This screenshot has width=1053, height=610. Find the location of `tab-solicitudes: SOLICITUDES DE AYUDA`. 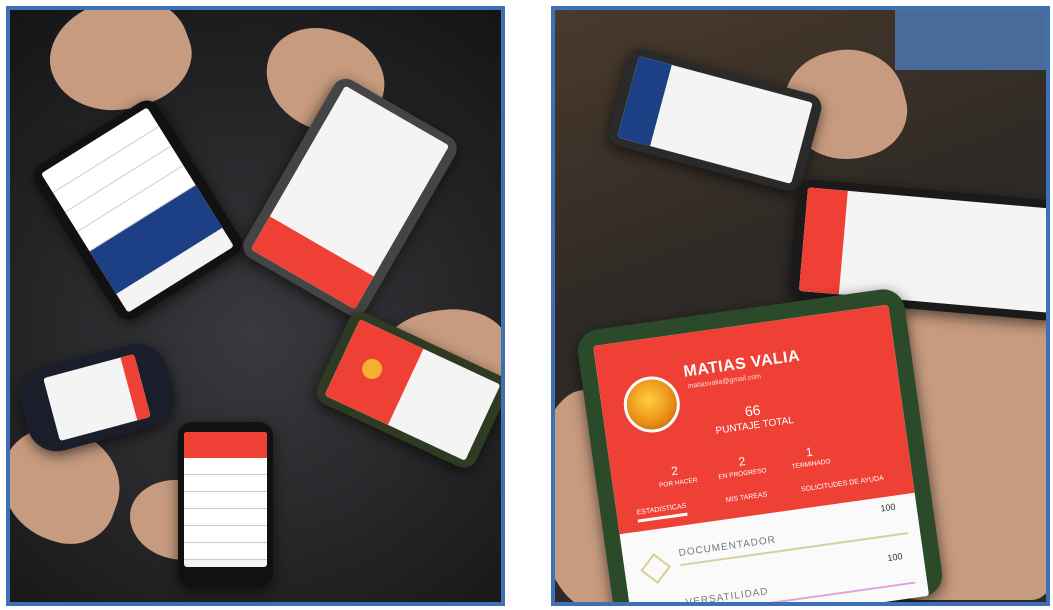

tab-solicitudes: SOLICITUDES DE AYUDA is located at coordinates (843, 484).